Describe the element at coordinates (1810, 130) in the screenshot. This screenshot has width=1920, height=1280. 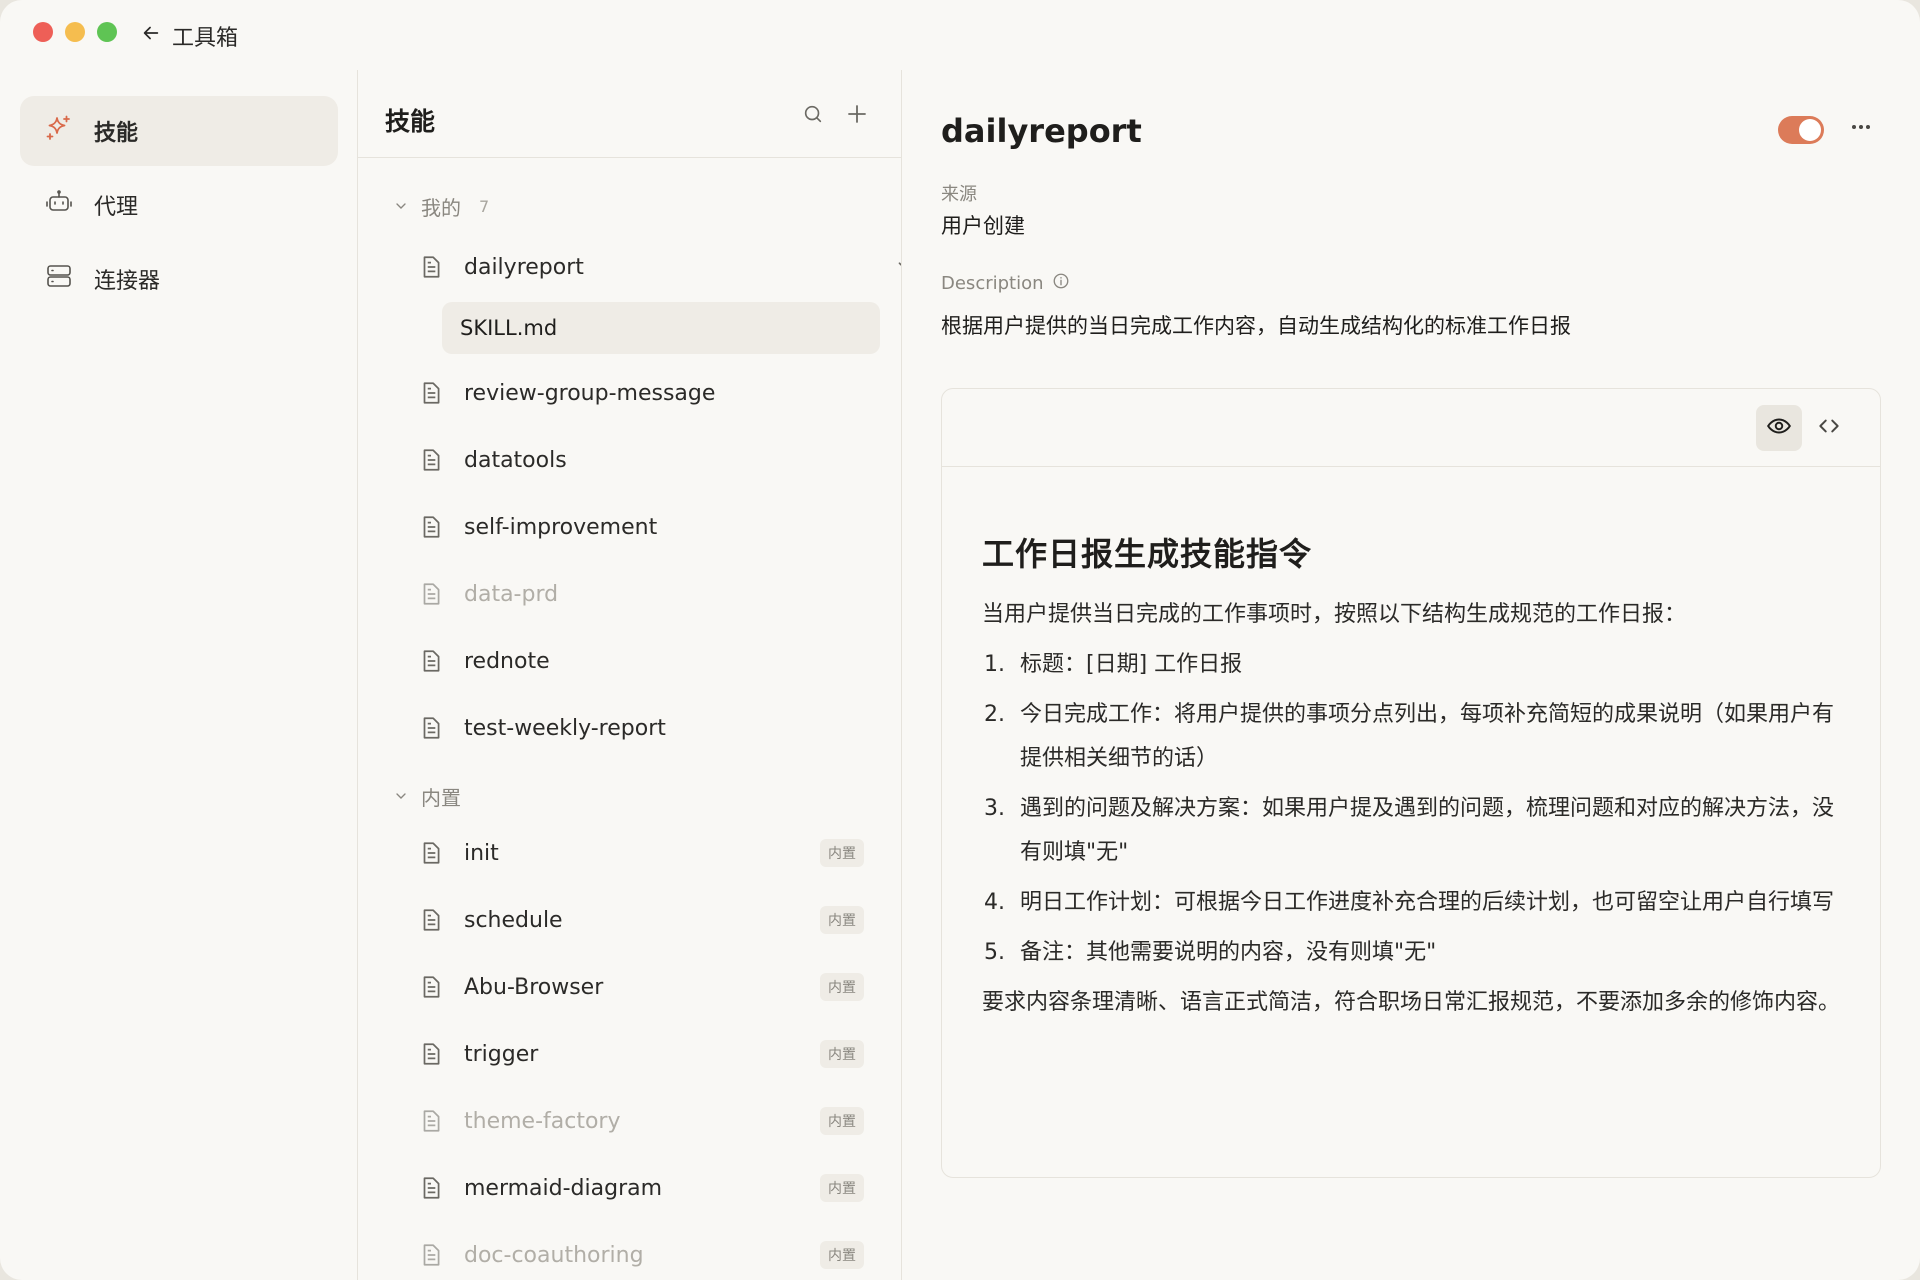
I see `toggle-knob` at that location.